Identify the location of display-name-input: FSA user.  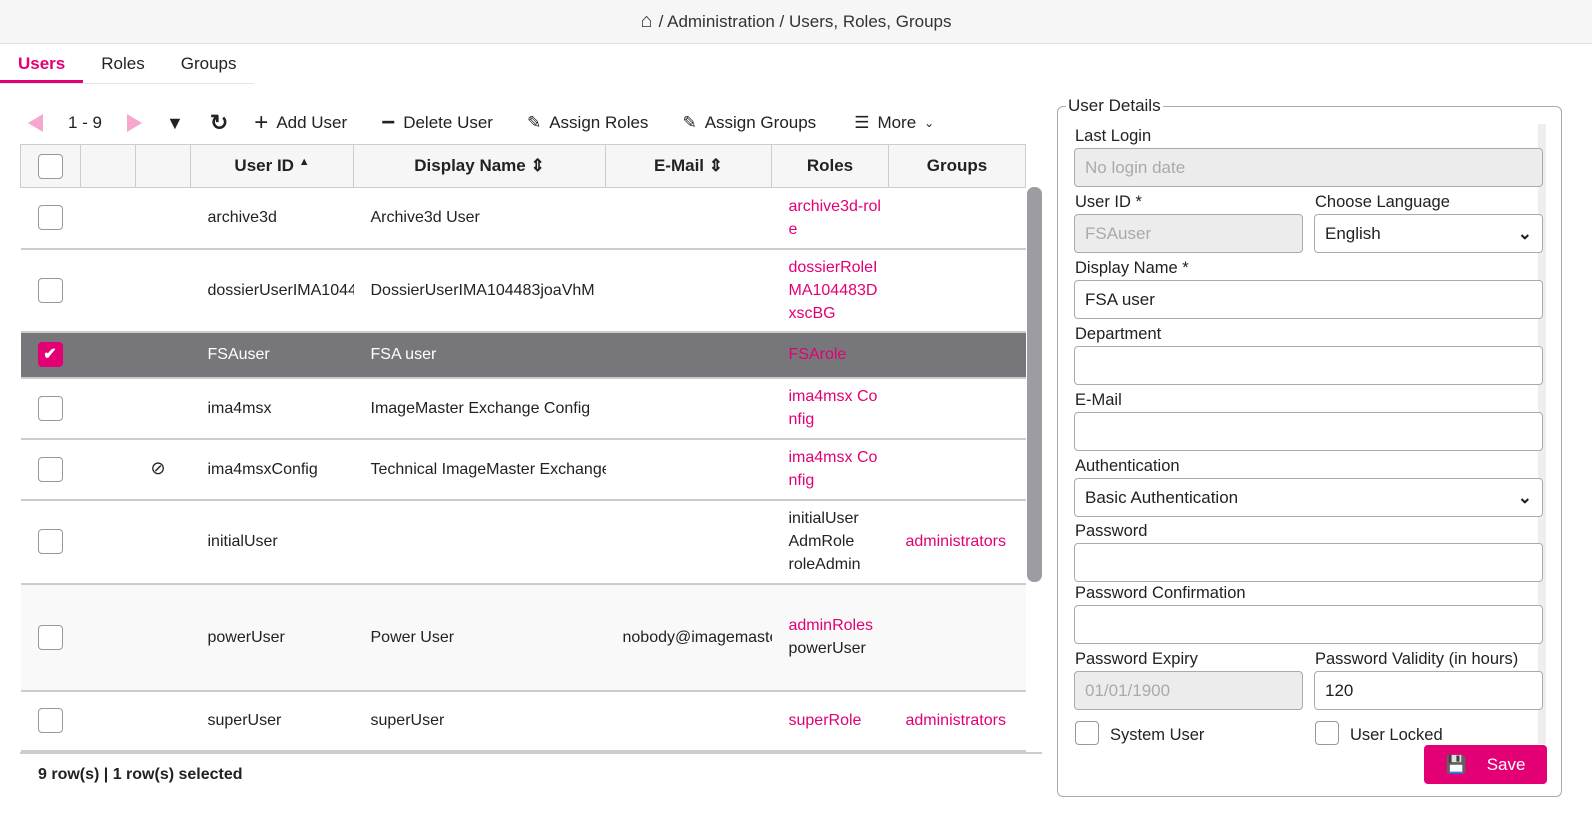
(1308, 299).